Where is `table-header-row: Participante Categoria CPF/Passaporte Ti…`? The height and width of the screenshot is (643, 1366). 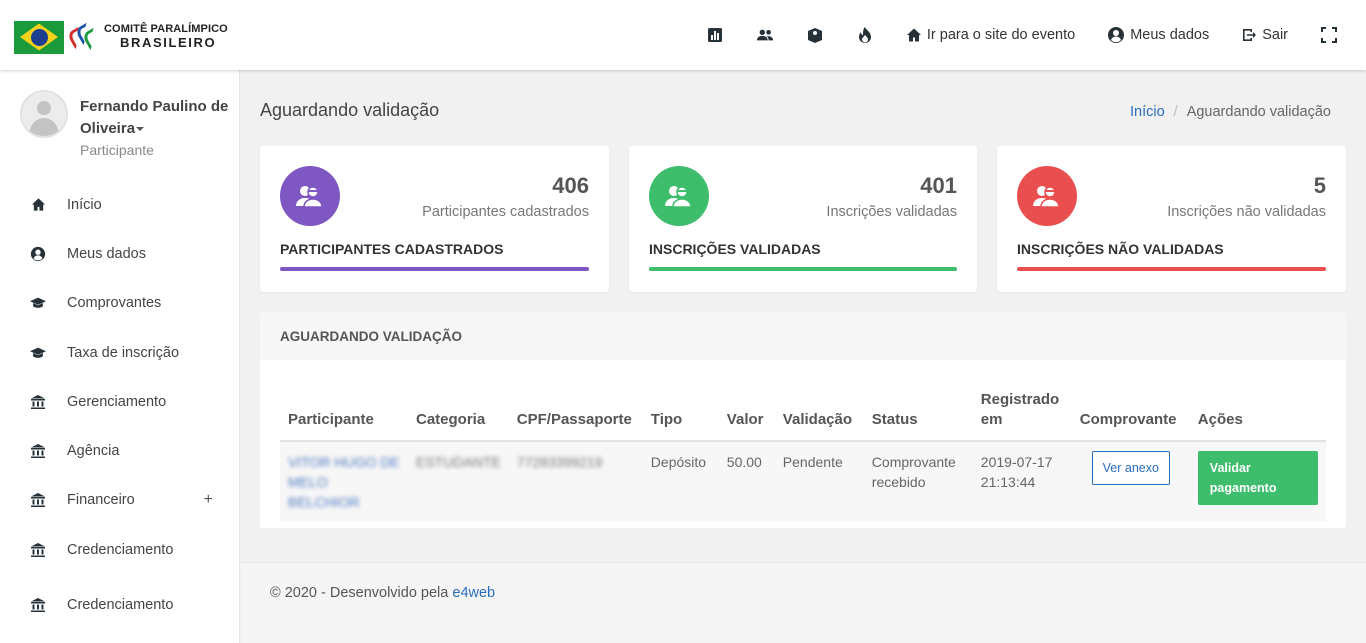
table-header-row: Participante Categoria CPF/Passaporte Ti… is located at coordinates (803, 416).